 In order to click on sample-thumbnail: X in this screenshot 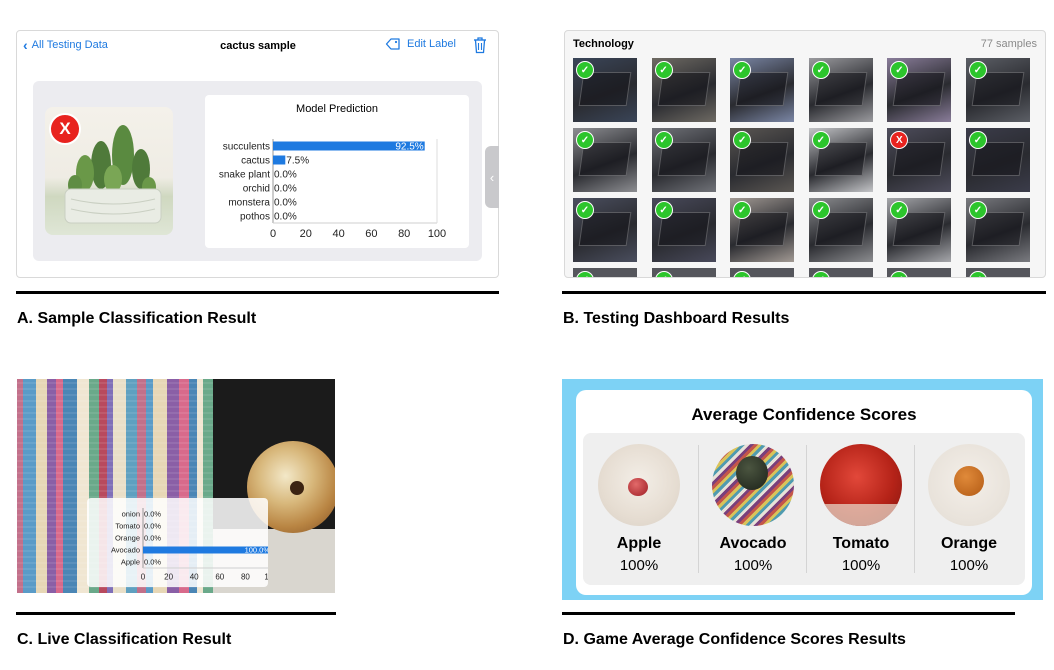, I will do `click(919, 160)`.